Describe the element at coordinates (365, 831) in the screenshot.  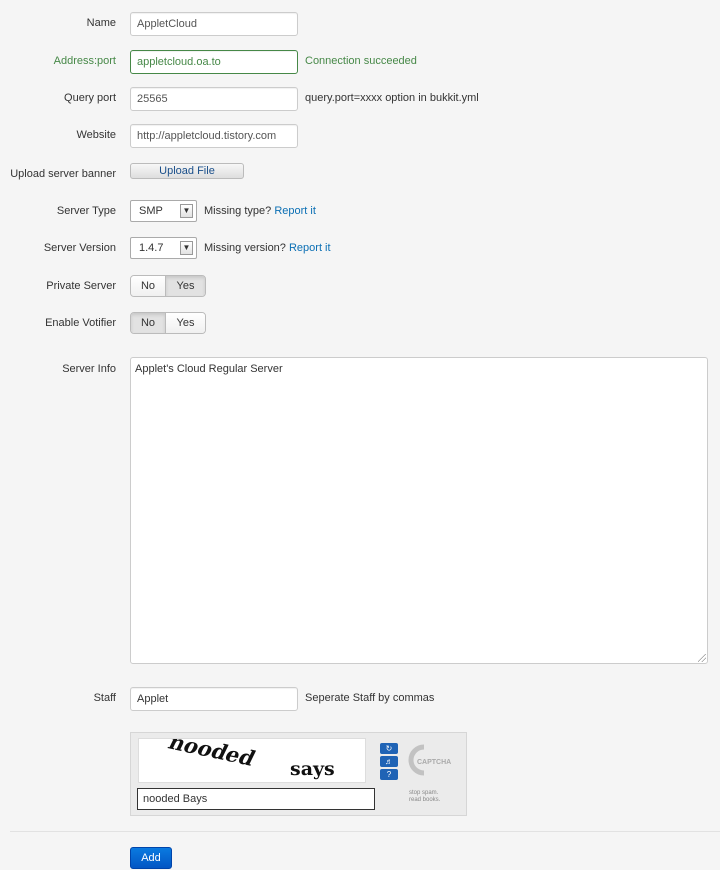
I see `form-divider` at that location.